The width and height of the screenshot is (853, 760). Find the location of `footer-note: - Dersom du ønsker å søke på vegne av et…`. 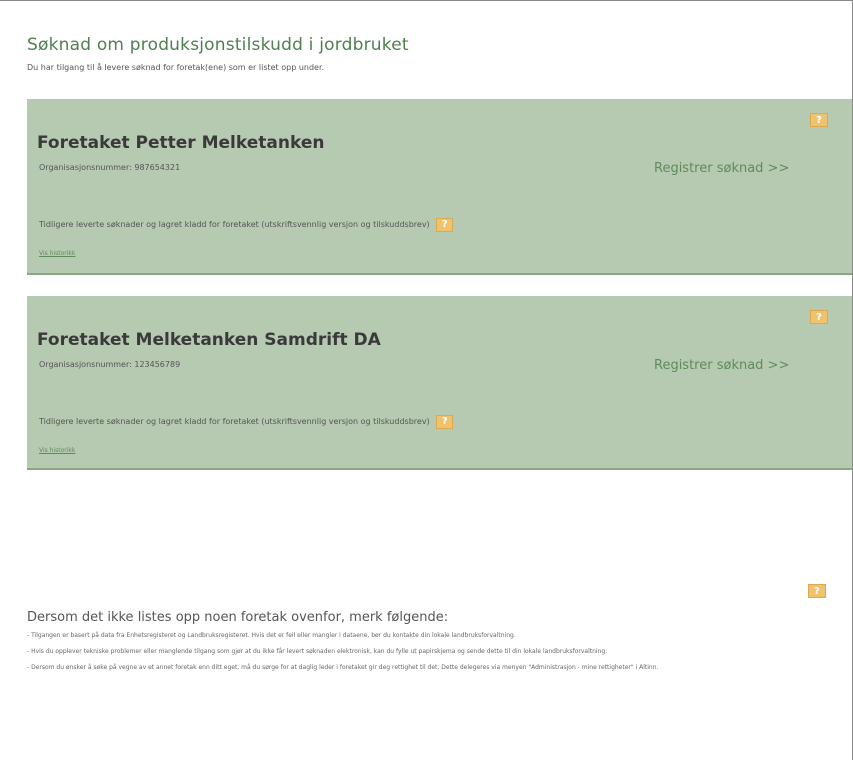

footer-note: - Dersom du ønsker å søke på vegne av et… is located at coordinates (343, 667).